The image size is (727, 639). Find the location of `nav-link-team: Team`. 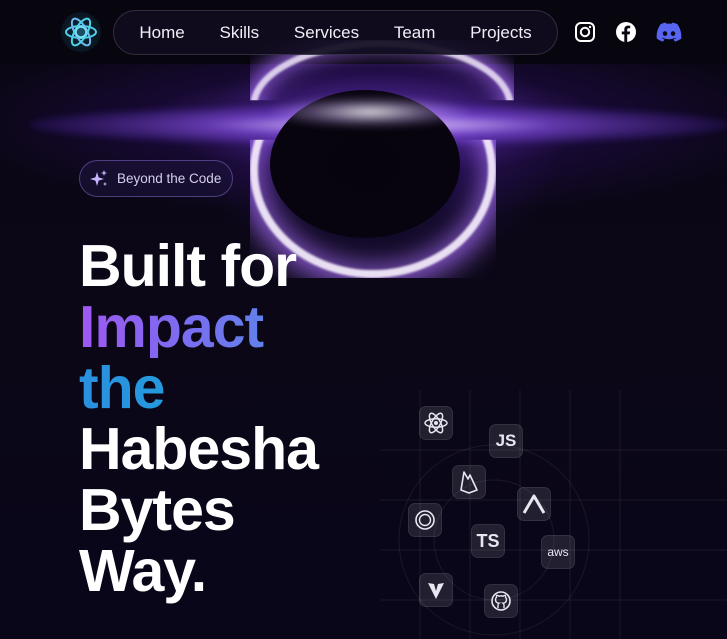

nav-link-team: Team is located at coordinates (415, 33).